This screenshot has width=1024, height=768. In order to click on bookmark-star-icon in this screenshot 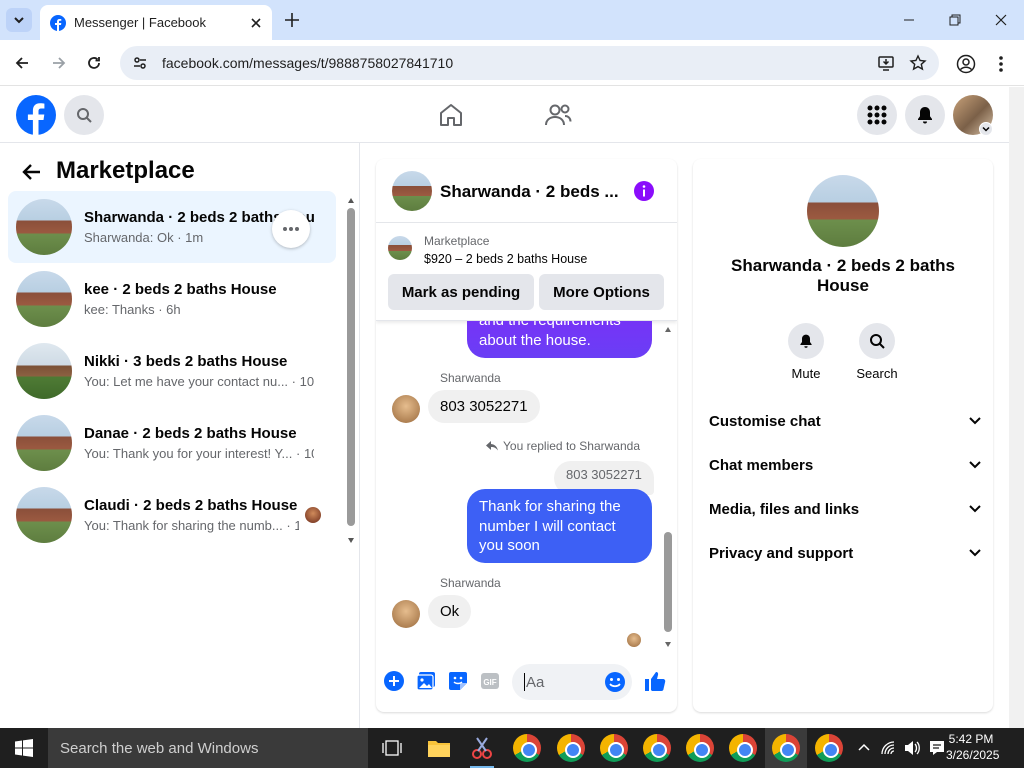, I will do `click(918, 63)`.